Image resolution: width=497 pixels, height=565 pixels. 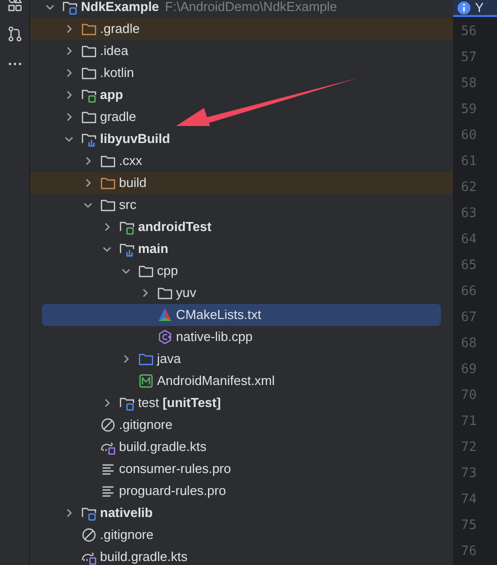 What do you see at coordinates (469, 318) in the screenshot?
I see `line-number: 67` at bounding box center [469, 318].